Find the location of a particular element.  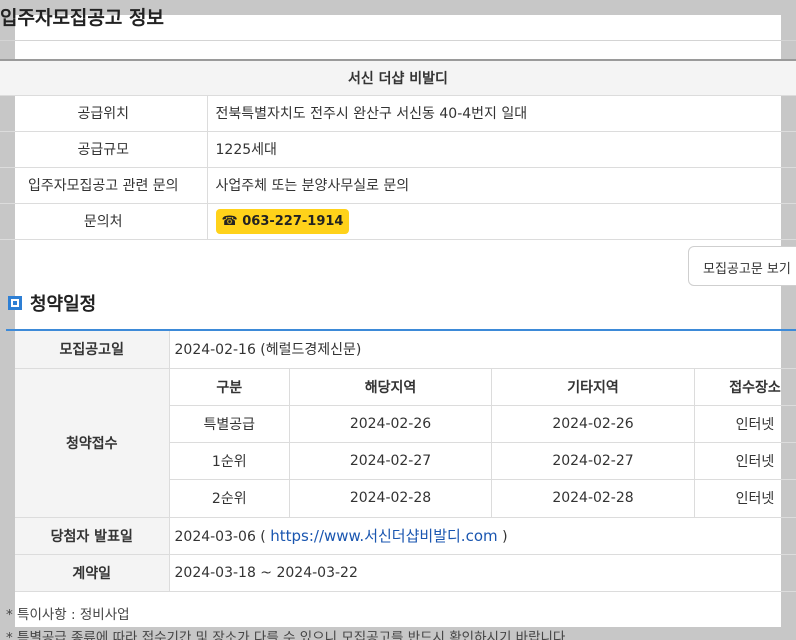

square-bullet-icon is located at coordinates (15, 303).